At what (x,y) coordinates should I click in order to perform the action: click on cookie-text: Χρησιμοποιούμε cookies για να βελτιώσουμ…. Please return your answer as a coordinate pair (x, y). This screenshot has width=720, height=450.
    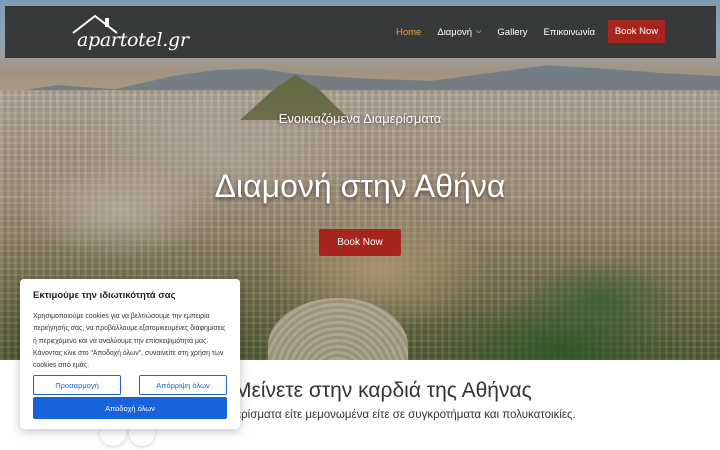
    Looking at the image, I should click on (129, 341).